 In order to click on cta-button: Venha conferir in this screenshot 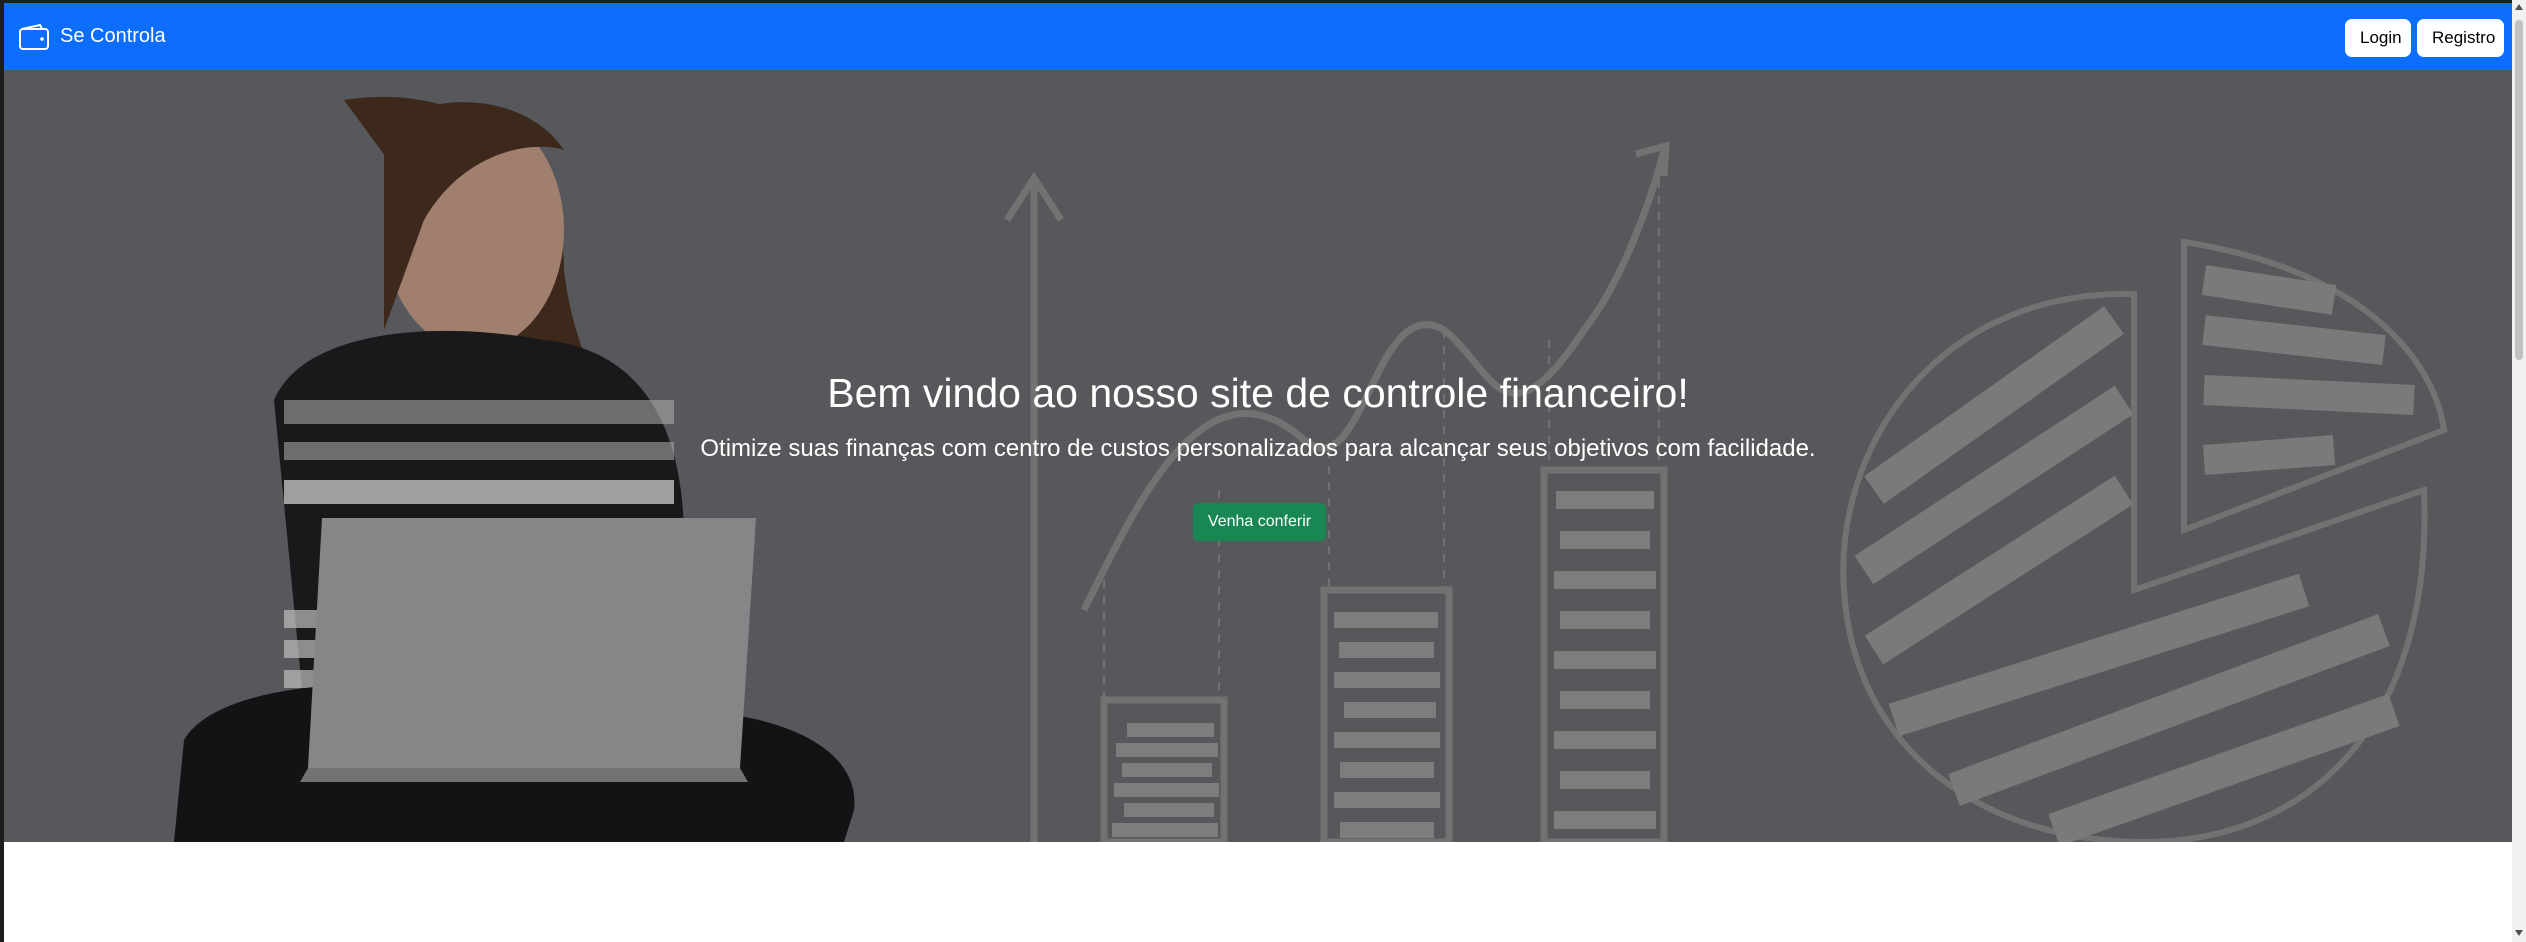, I will do `click(1259, 522)`.